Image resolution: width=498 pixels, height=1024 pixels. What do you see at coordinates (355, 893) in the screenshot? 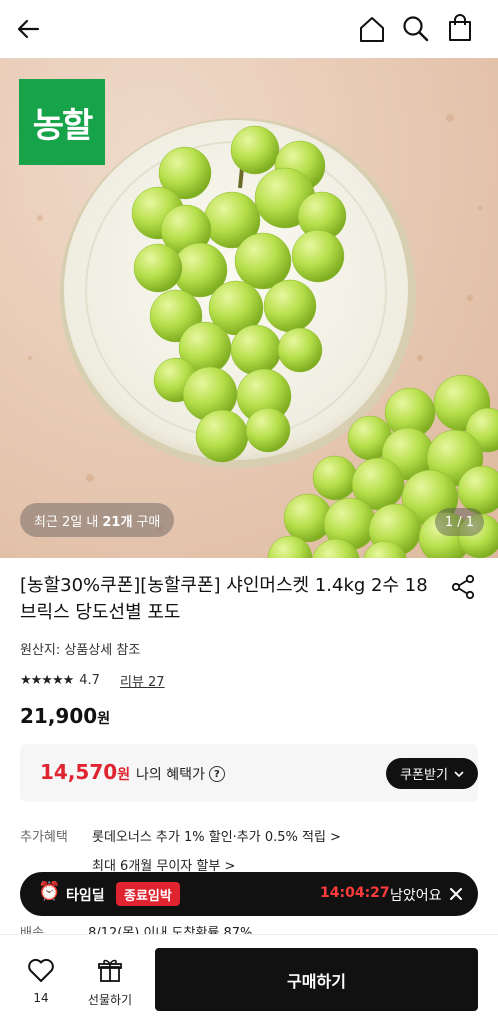
I see `countdown-timer: 14:04:27` at bounding box center [355, 893].